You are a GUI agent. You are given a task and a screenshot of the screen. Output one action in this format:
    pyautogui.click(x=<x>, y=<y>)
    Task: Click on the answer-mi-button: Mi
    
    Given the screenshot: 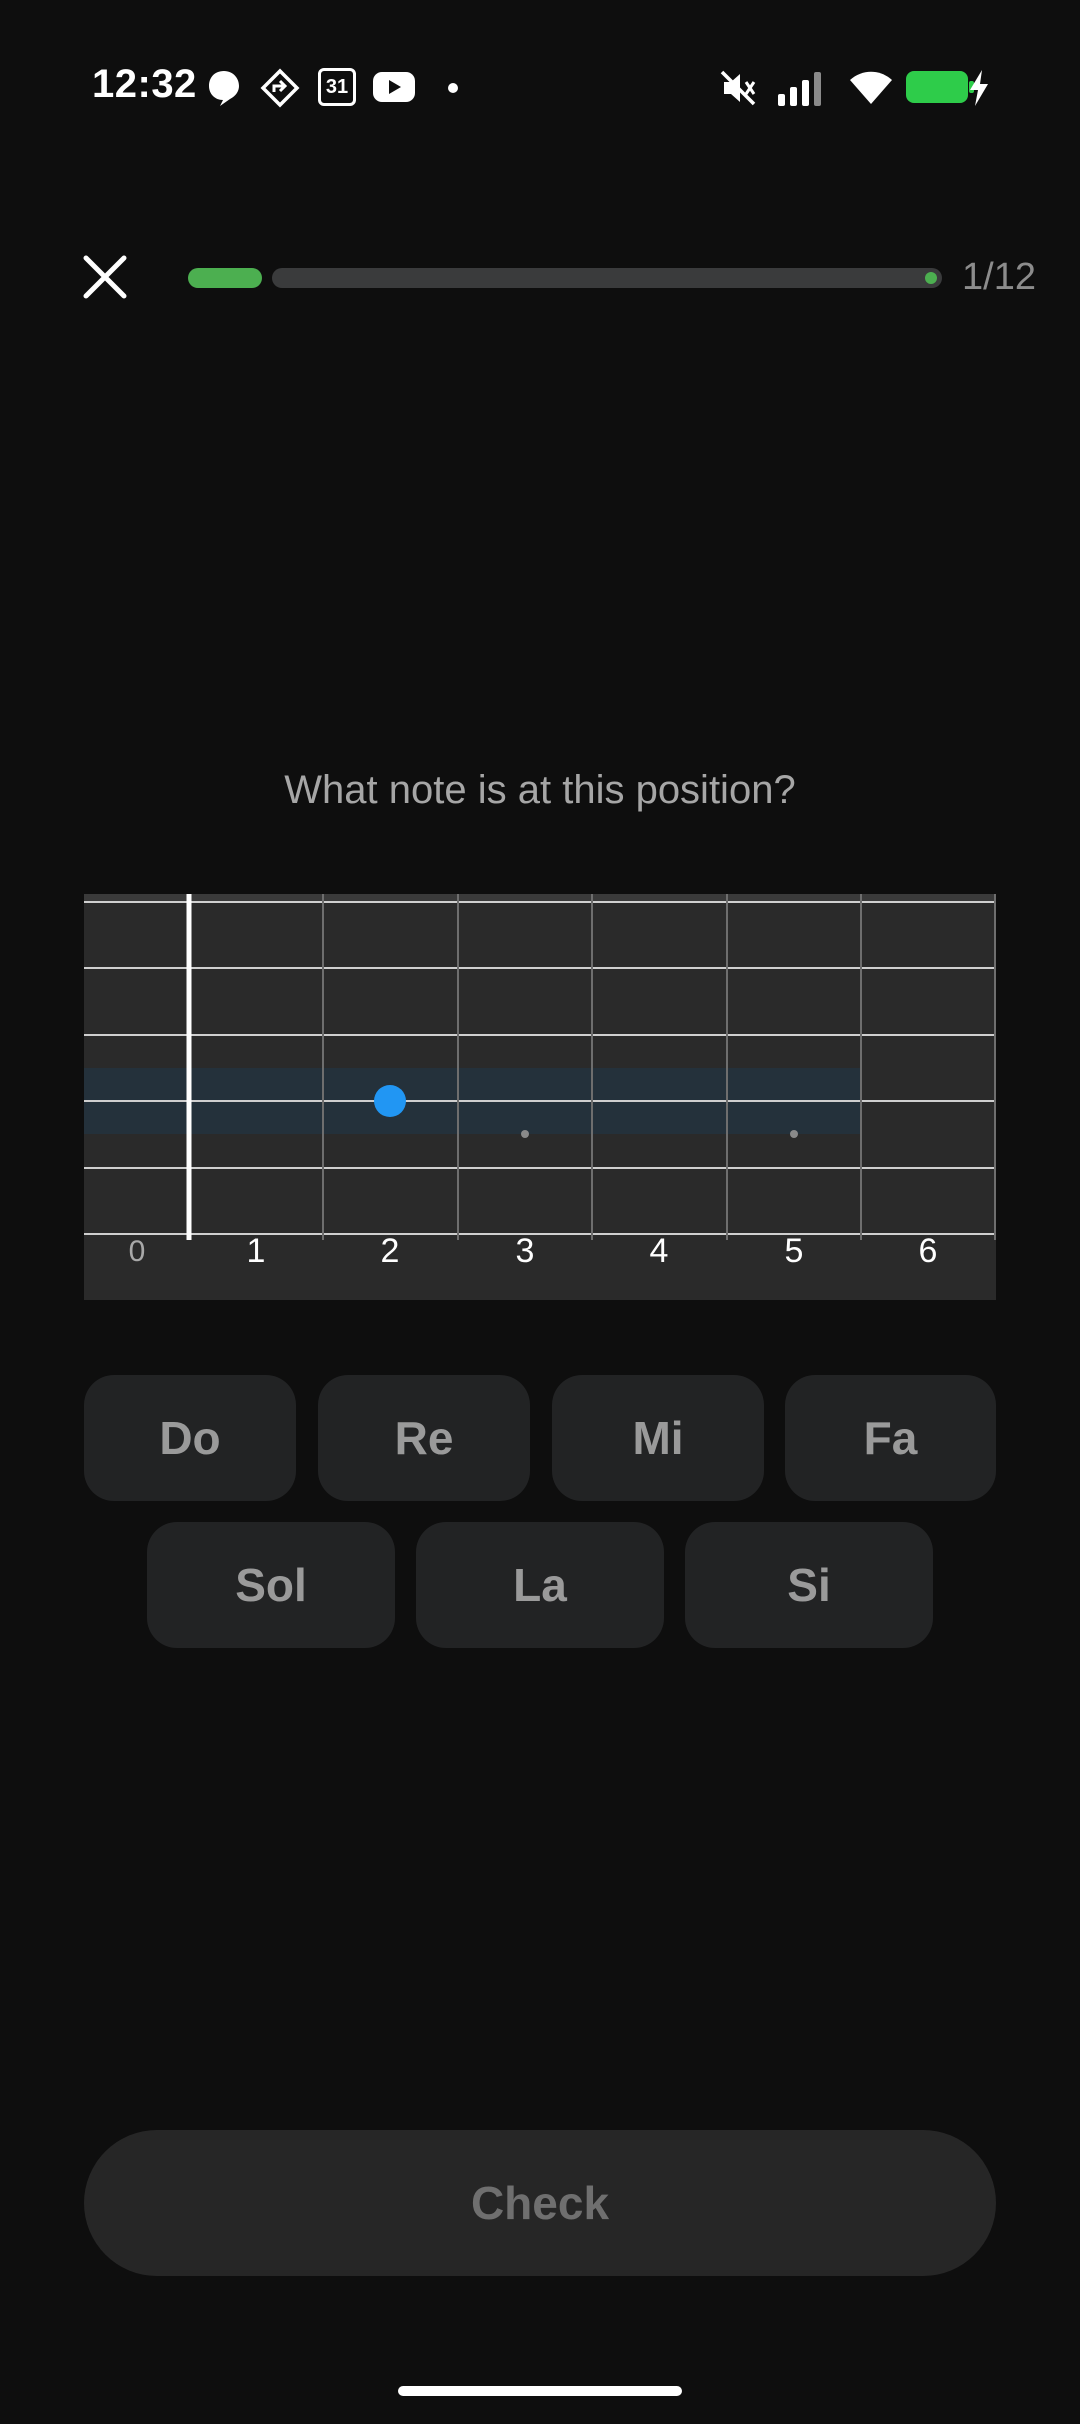 What is the action you would take?
    pyautogui.click(x=658, y=1438)
    